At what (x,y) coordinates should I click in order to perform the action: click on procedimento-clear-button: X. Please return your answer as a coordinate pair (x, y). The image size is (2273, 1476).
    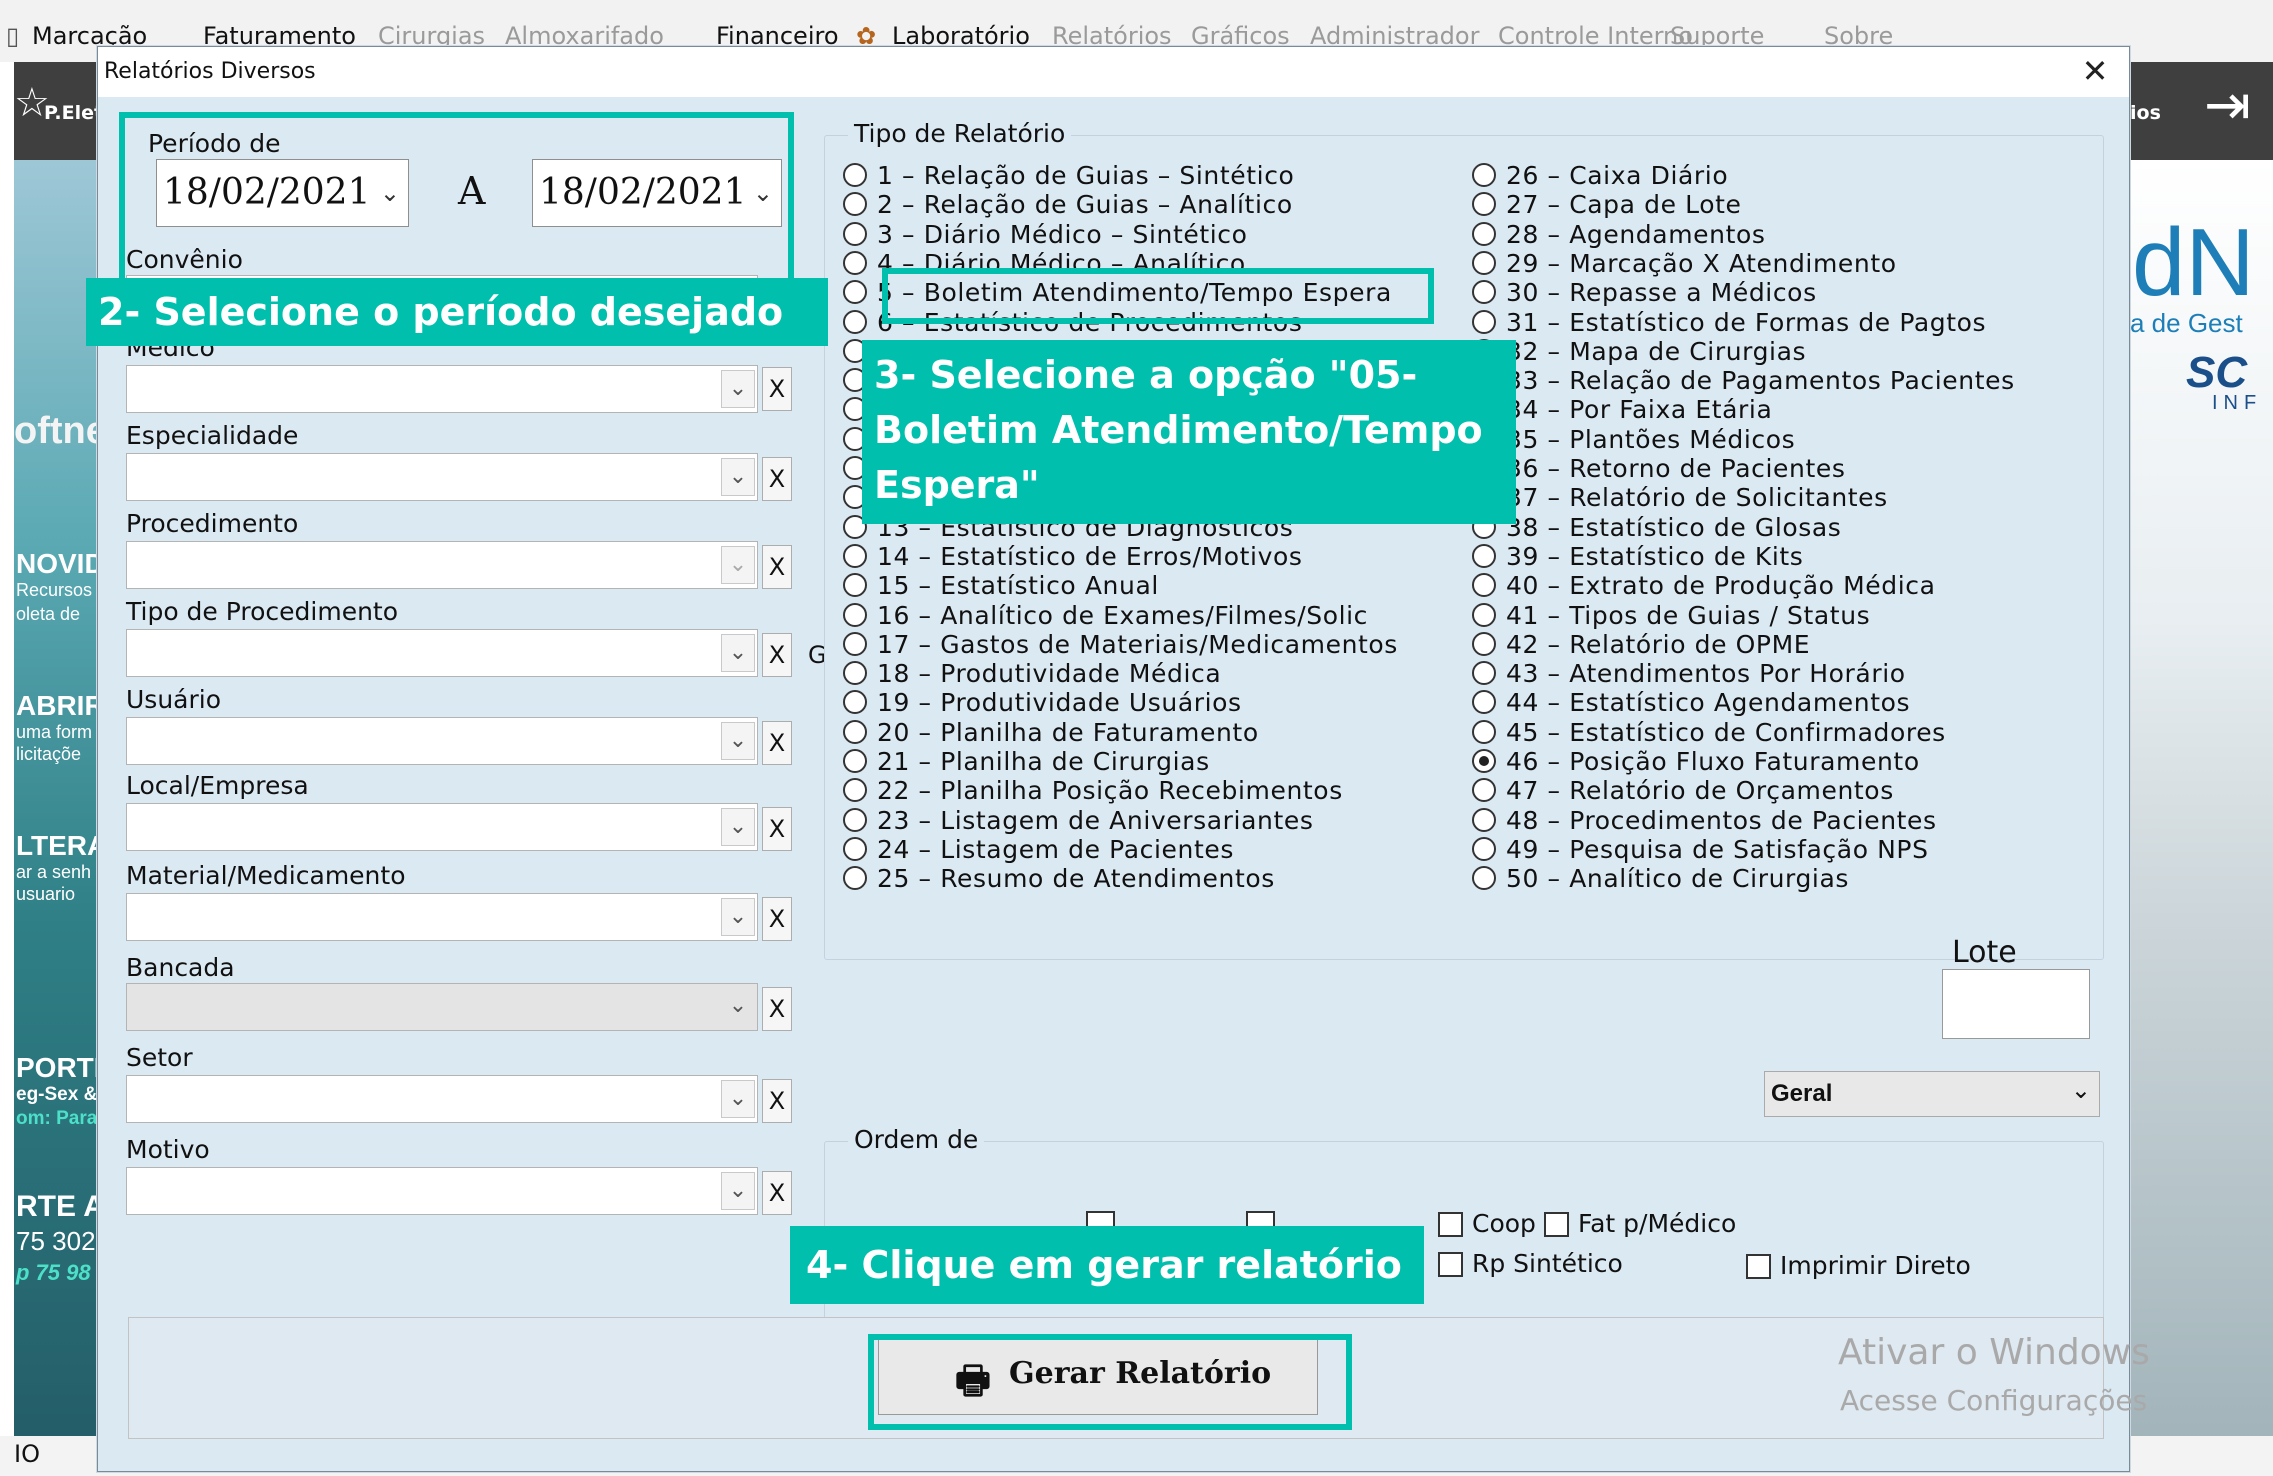
    Looking at the image, I should click on (777, 567).